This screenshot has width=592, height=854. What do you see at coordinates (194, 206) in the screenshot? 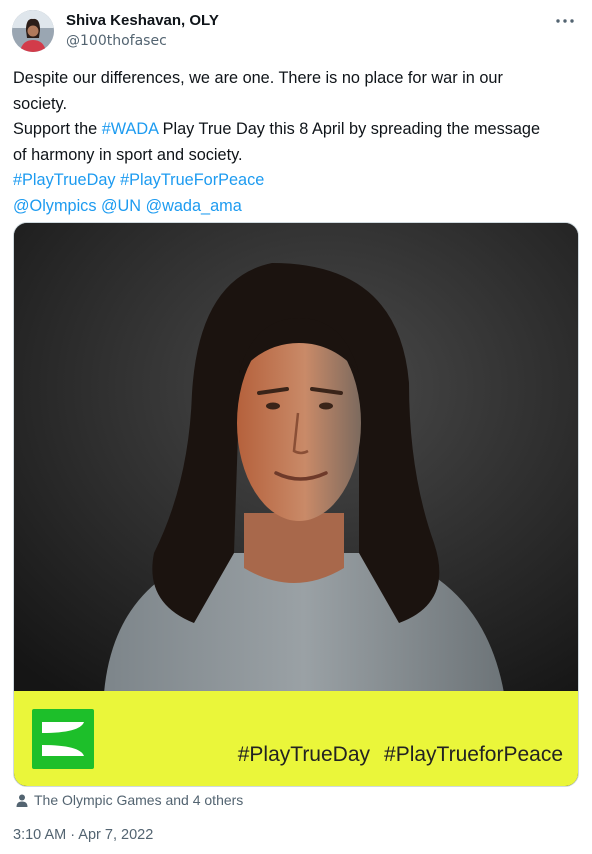
I see `mention-link: @wada_ama` at bounding box center [194, 206].